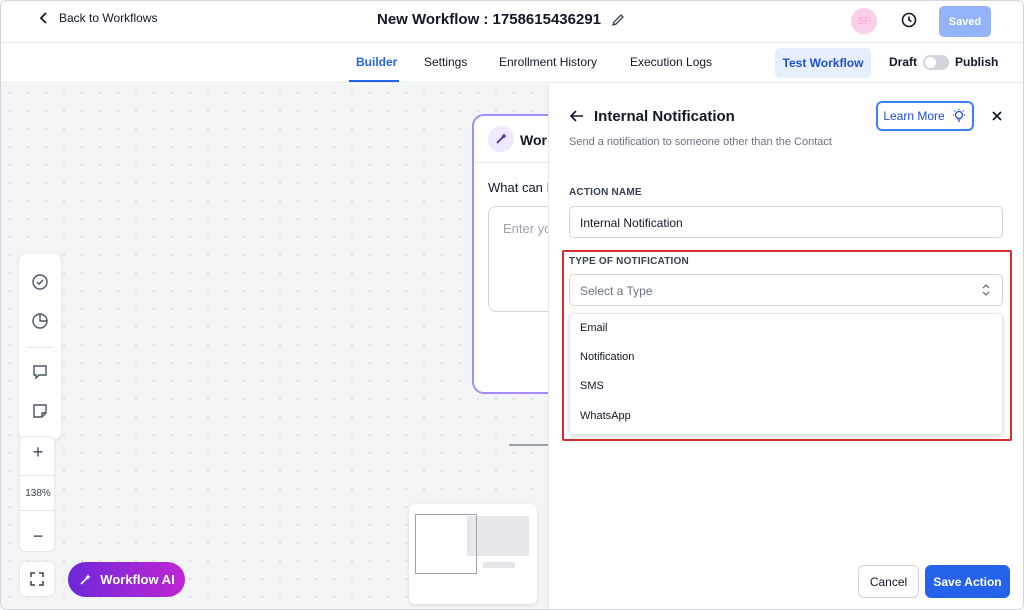 Image resolution: width=1024 pixels, height=610 pixels. What do you see at coordinates (594, 328) in the screenshot?
I see `option-email: Email` at bounding box center [594, 328].